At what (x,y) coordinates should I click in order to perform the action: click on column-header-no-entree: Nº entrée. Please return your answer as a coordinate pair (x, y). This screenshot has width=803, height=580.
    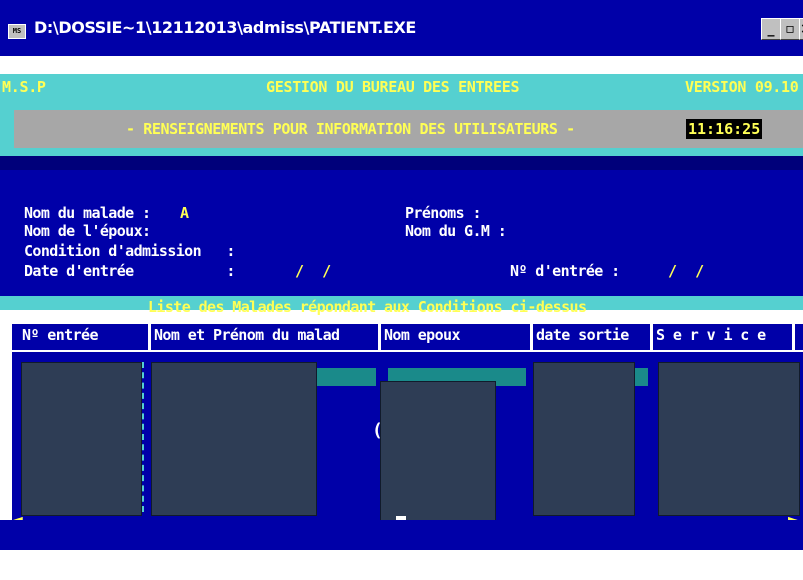
    Looking at the image, I should click on (60, 335).